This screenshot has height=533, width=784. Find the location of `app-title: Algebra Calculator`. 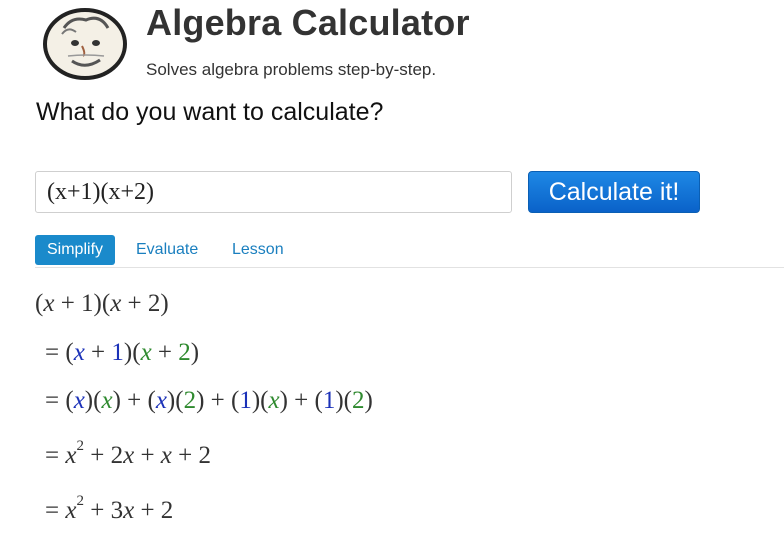

app-title: Algebra Calculator is located at coordinates (308, 22).